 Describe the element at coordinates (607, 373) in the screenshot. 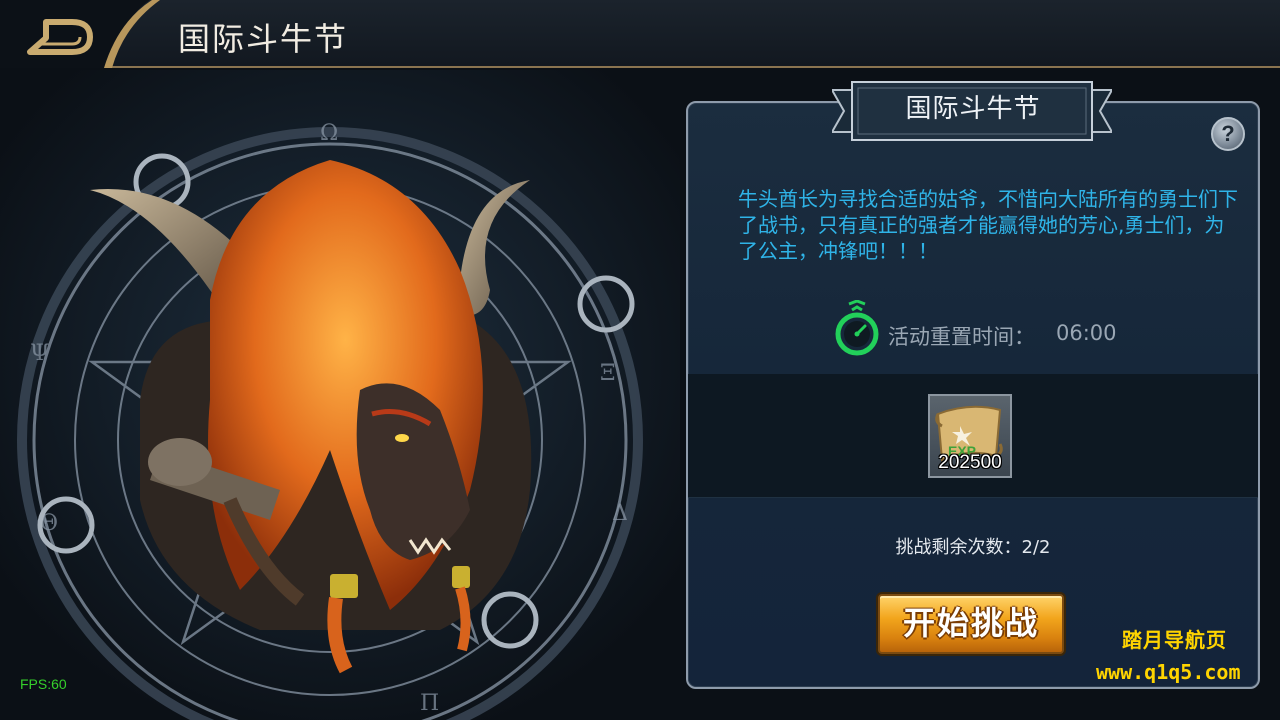

I see `svg-text: Ξ` at that location.